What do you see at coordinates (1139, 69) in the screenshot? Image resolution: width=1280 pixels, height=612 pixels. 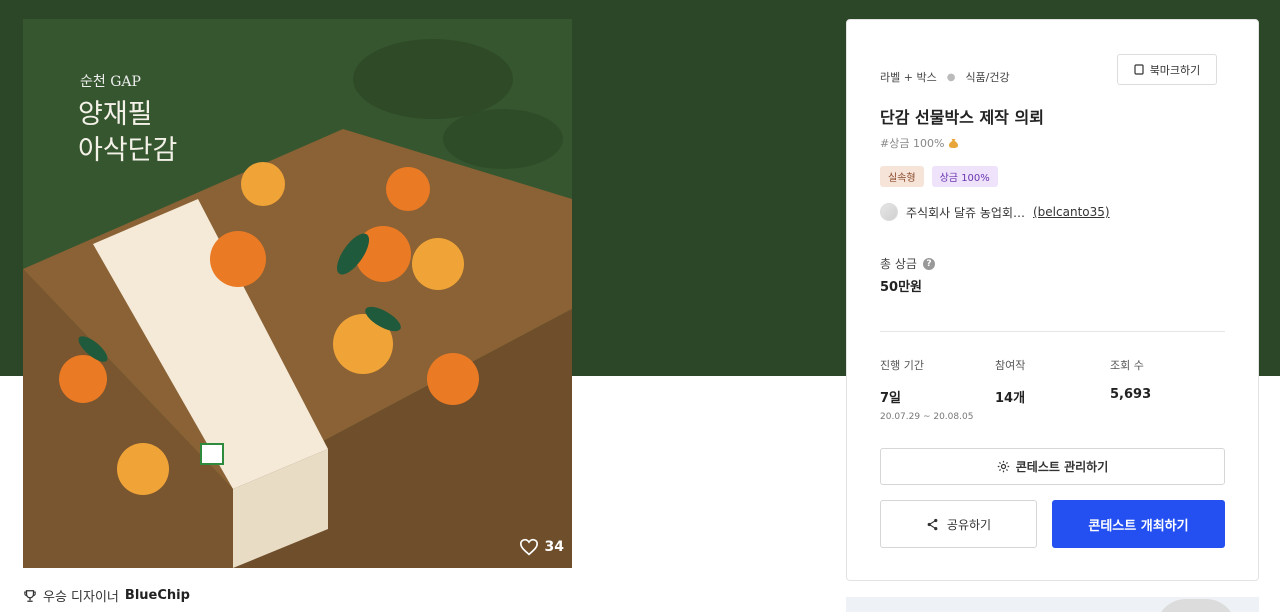 I see `bookmark-icon` at bounding box center [1139, 69].